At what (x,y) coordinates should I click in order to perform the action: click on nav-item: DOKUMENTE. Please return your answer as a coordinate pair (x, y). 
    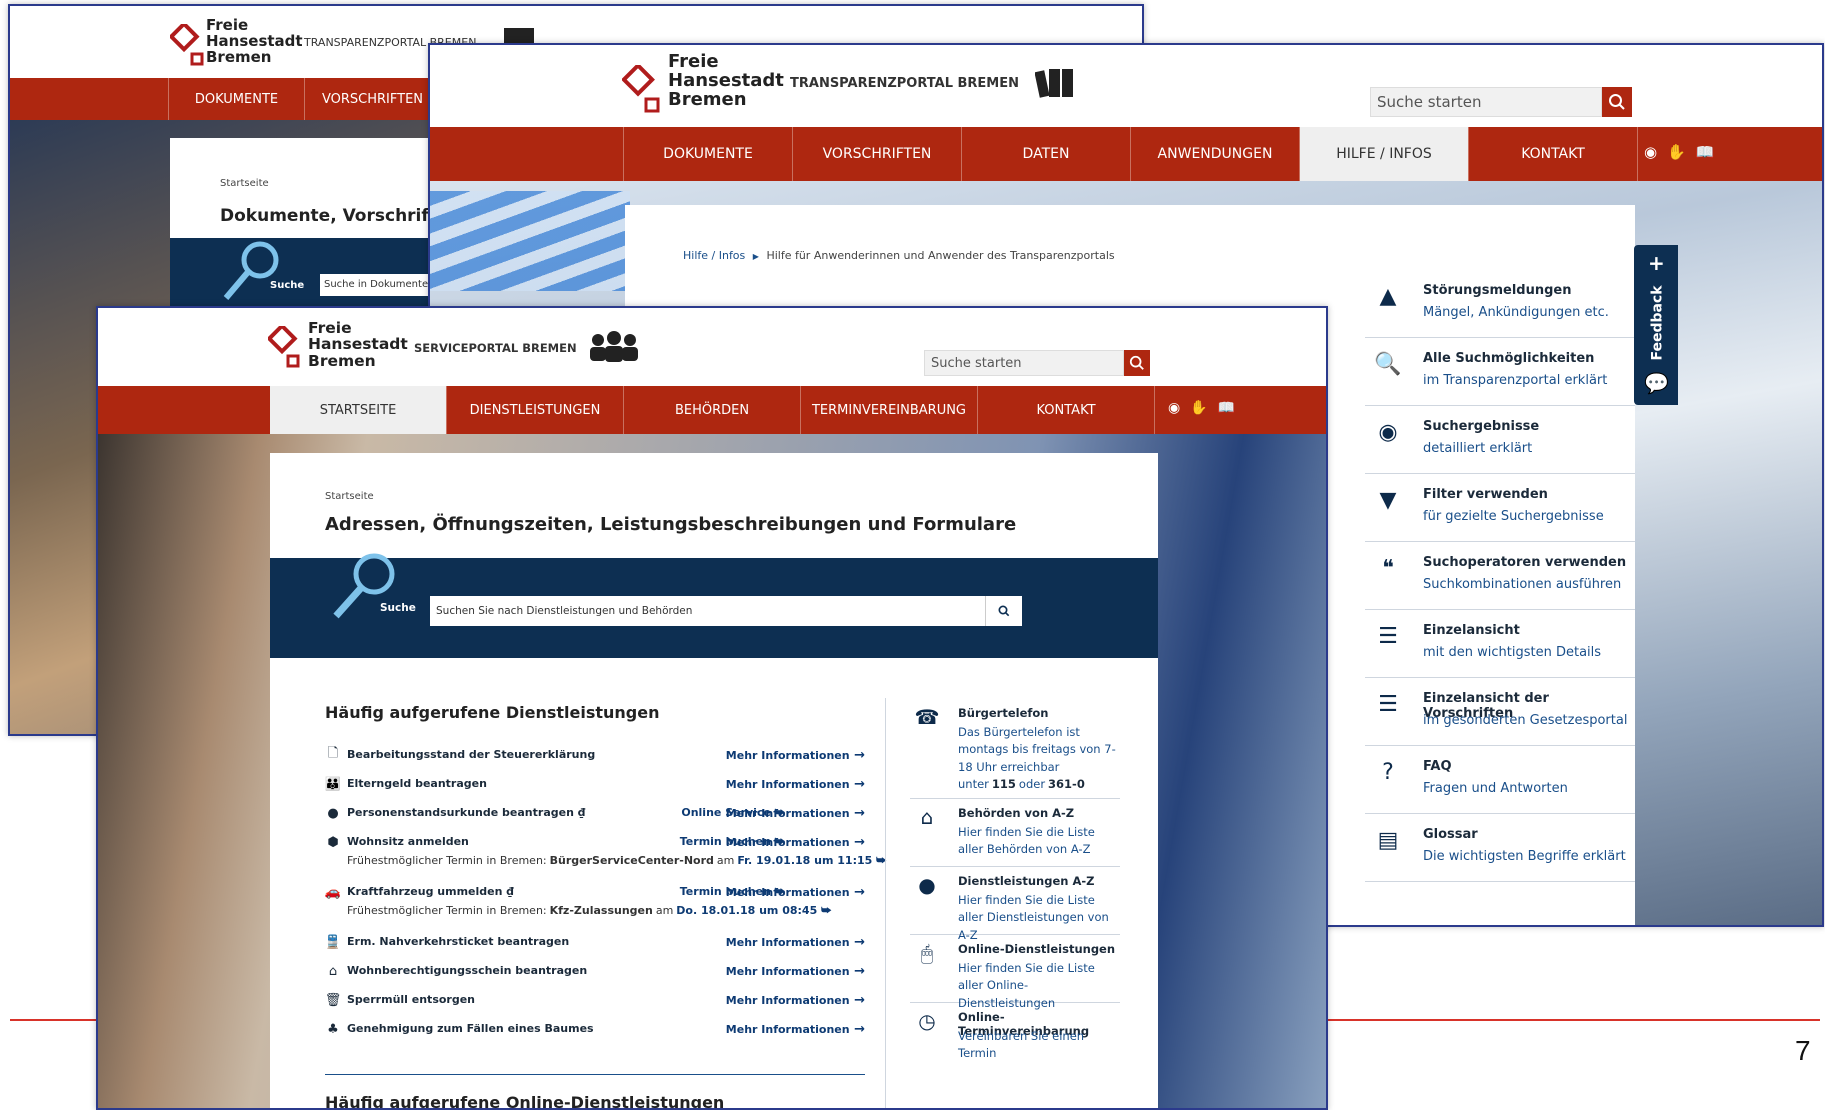
    Looking at the image, I should click on (708, 154).